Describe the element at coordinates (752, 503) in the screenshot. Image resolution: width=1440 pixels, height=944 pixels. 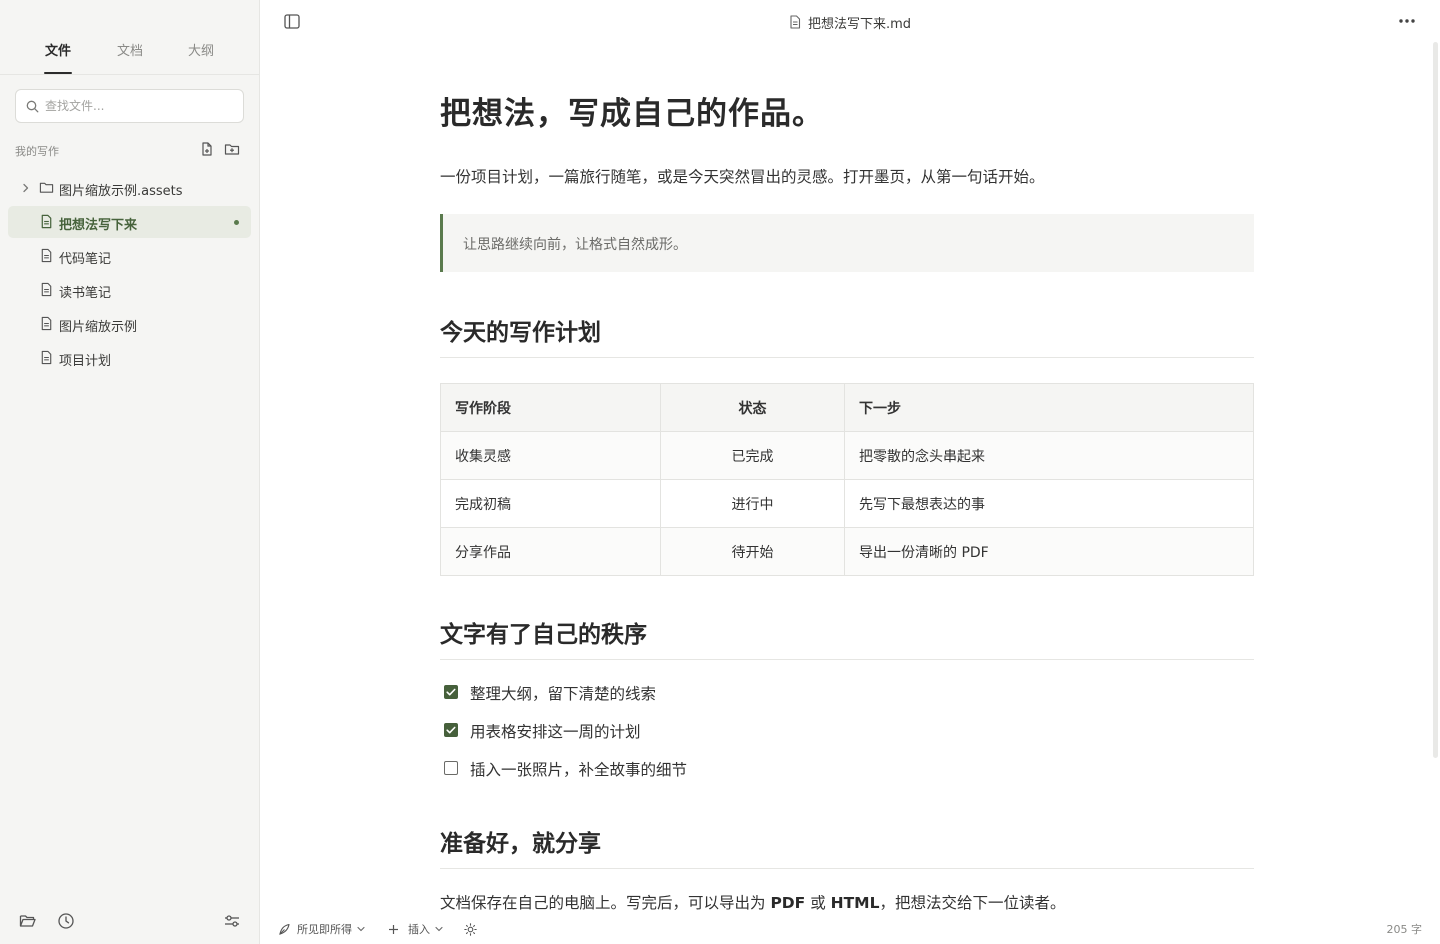
I see `table-cell: 进行中` at that location.